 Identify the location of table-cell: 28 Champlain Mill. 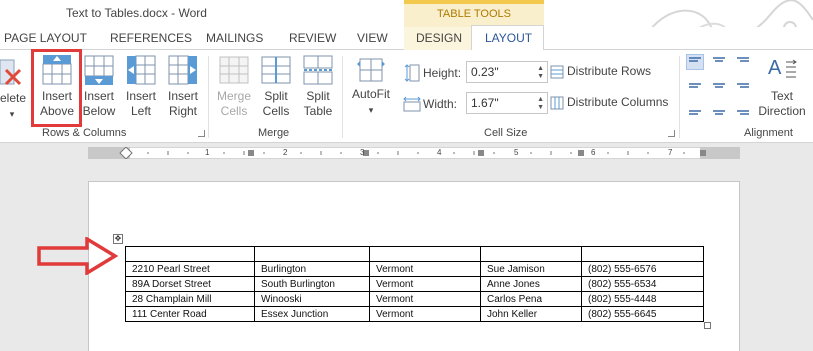
(190, 299).